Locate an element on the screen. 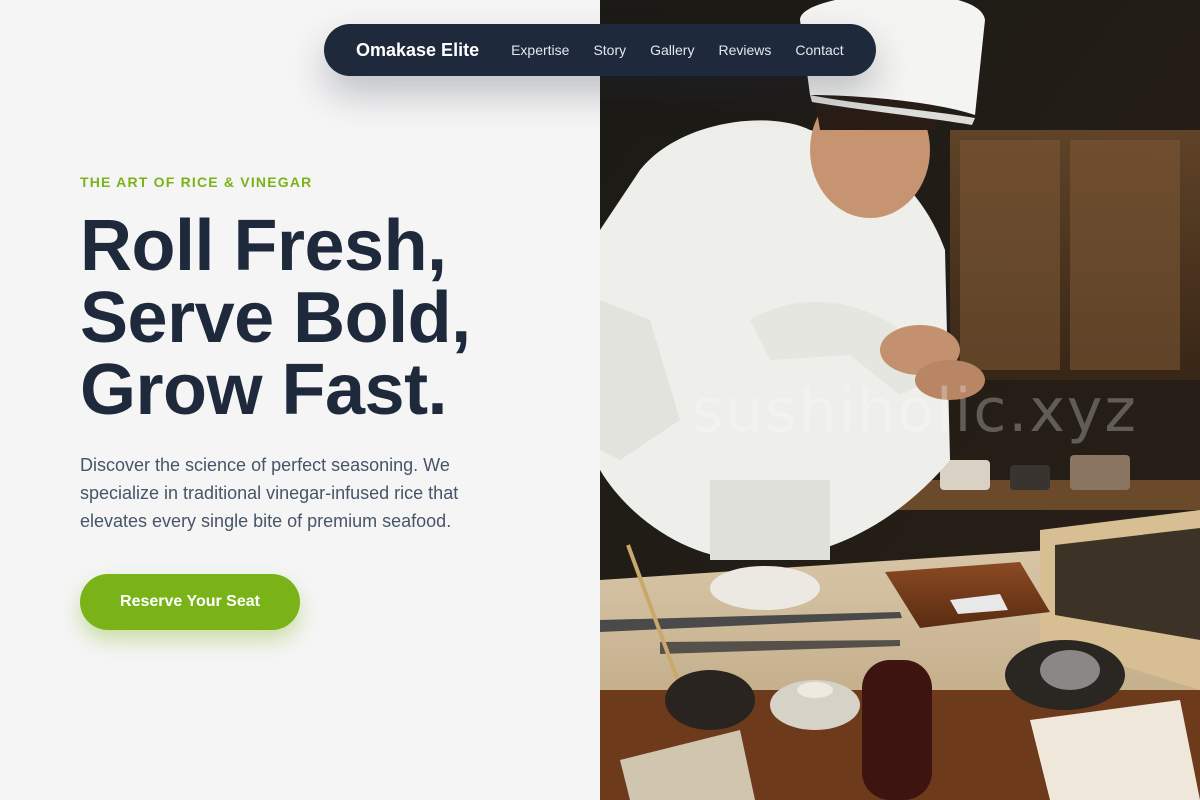 This screenshot has height=800, width=1200. watermark-text: sushiholic.xyz is located at coordinates (915, 411).